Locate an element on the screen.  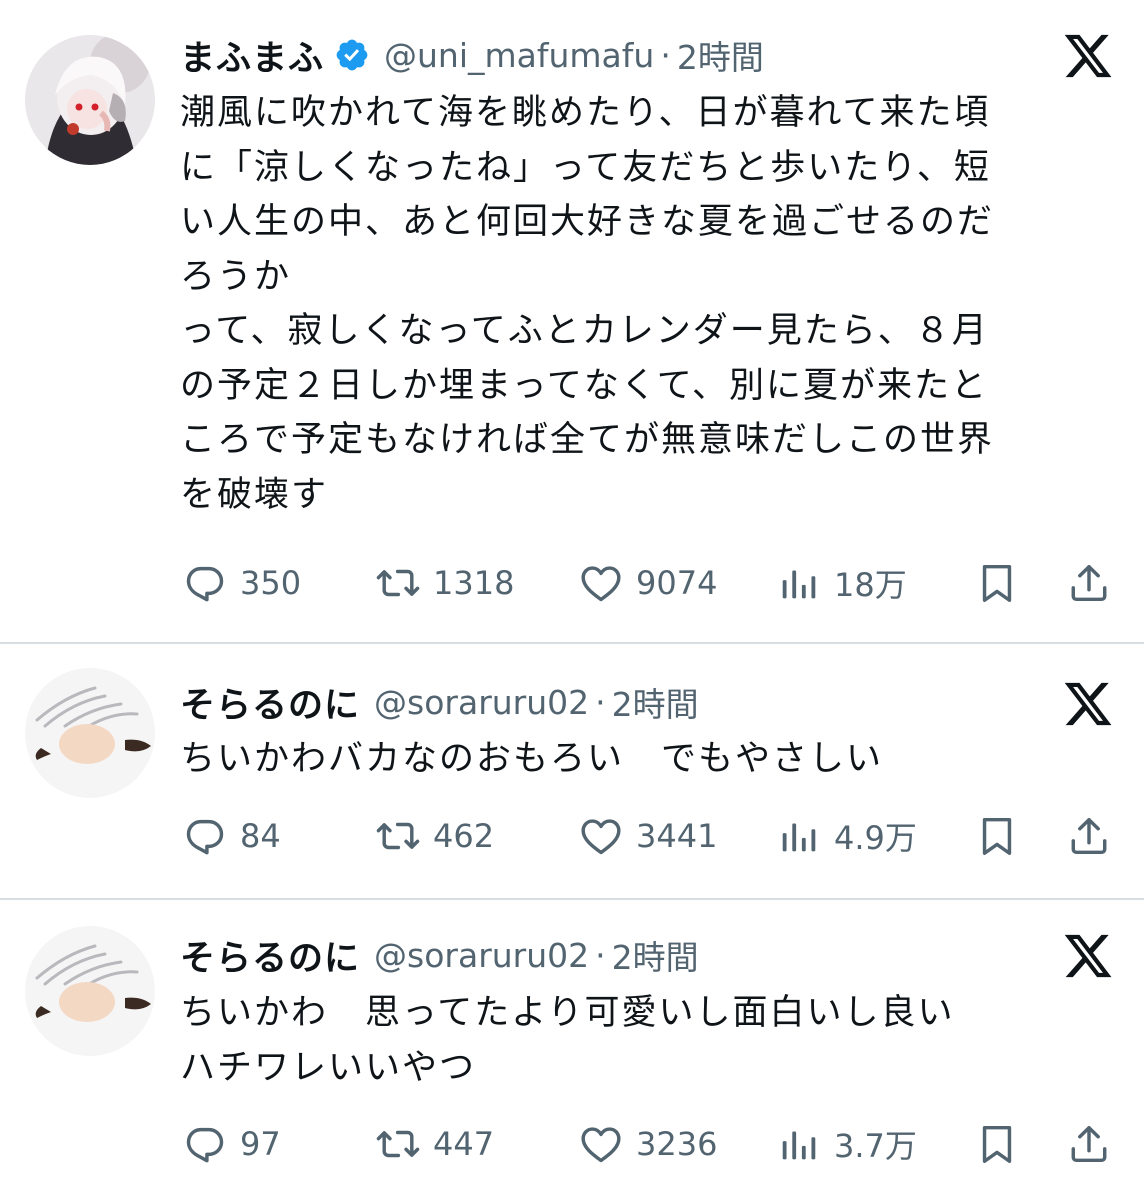
action-bar: 350 1318 9074 18万 is located at coordinates (572, 583).